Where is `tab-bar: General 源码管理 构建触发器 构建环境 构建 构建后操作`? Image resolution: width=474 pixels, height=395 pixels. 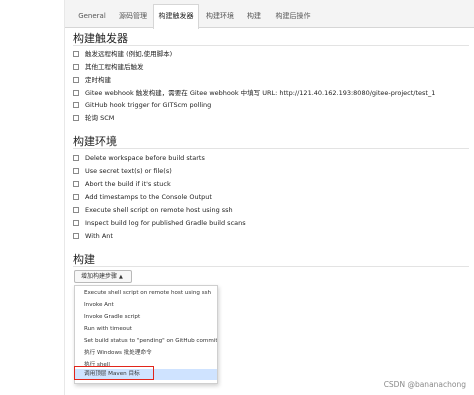
tab-bar: General 源码管理 构建触发器 构建环境 构建 构建后操作 is located at coordinates (269, 14).